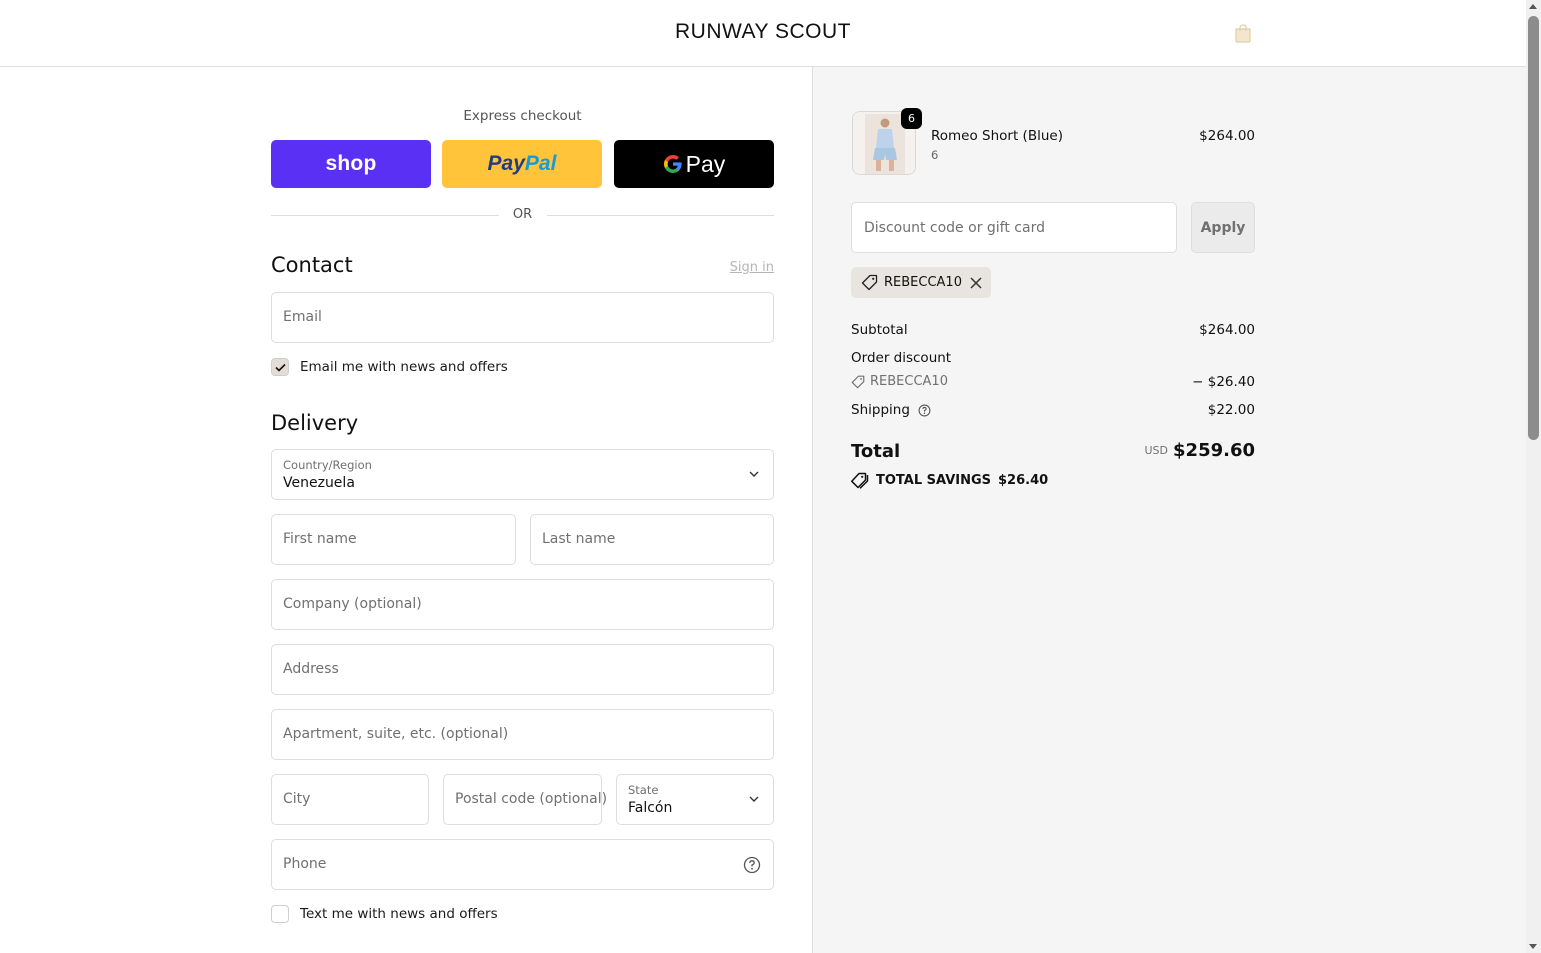  What do you see at coordinates (1243, 33) in the screenshot?
I see `shopping-bag-icon` at bounding box center [1243, 33].